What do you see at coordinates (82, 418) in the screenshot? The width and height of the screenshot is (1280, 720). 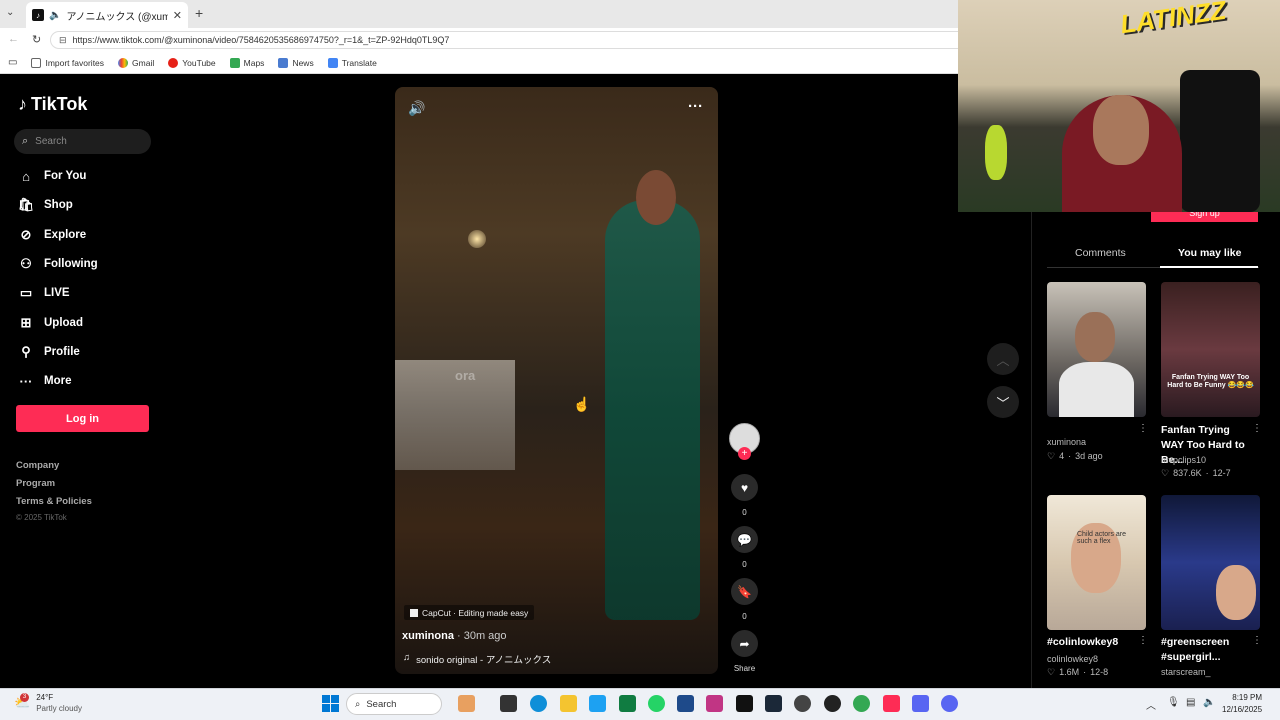 I see `login-button: Log in` at bounding box center [82, 418].